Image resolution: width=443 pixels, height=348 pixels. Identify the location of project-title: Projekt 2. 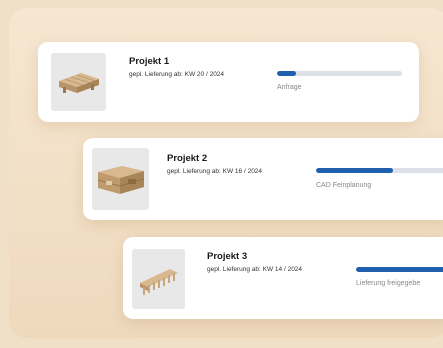
(187, 158).